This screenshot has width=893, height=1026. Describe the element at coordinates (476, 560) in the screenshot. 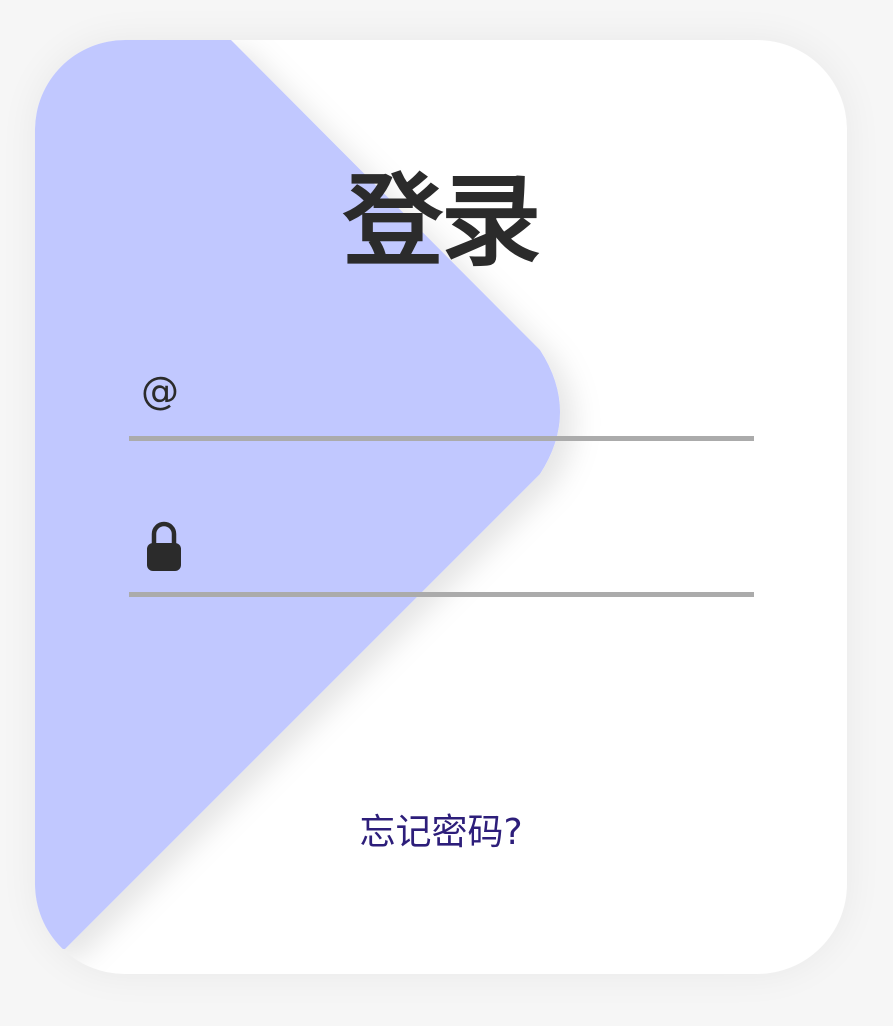

I see `password-input` at that location.